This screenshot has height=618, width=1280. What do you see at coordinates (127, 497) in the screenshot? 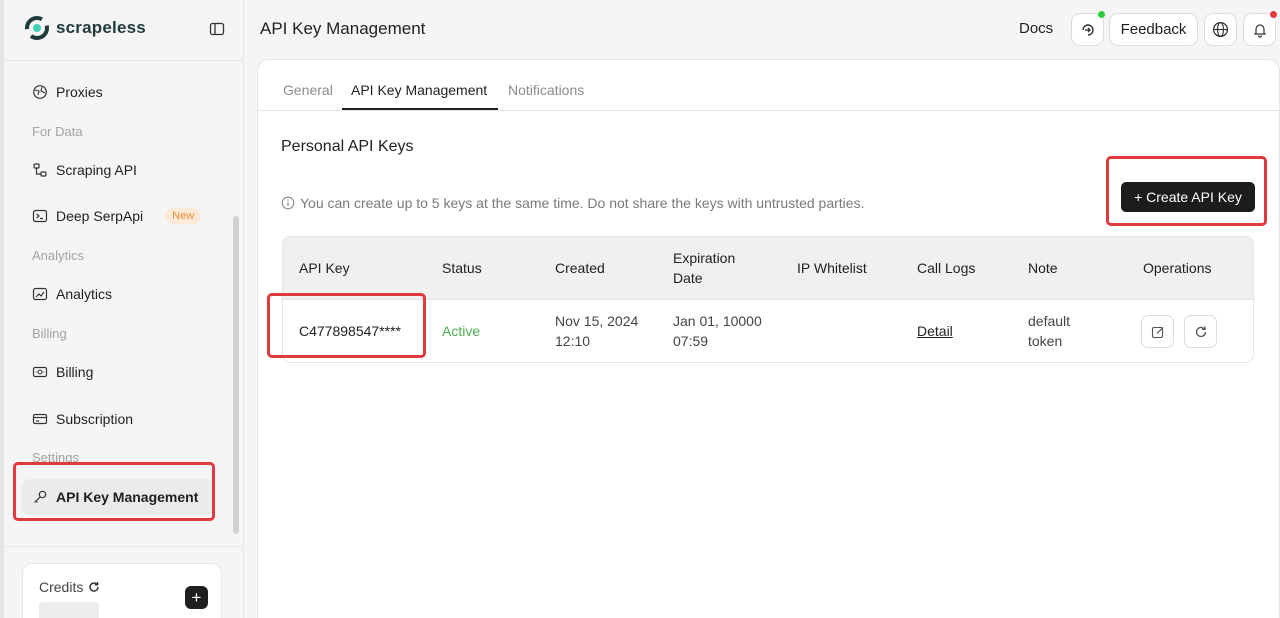
I see `sidebar-item-label: API Key Management` at bounding box center [127, 497].